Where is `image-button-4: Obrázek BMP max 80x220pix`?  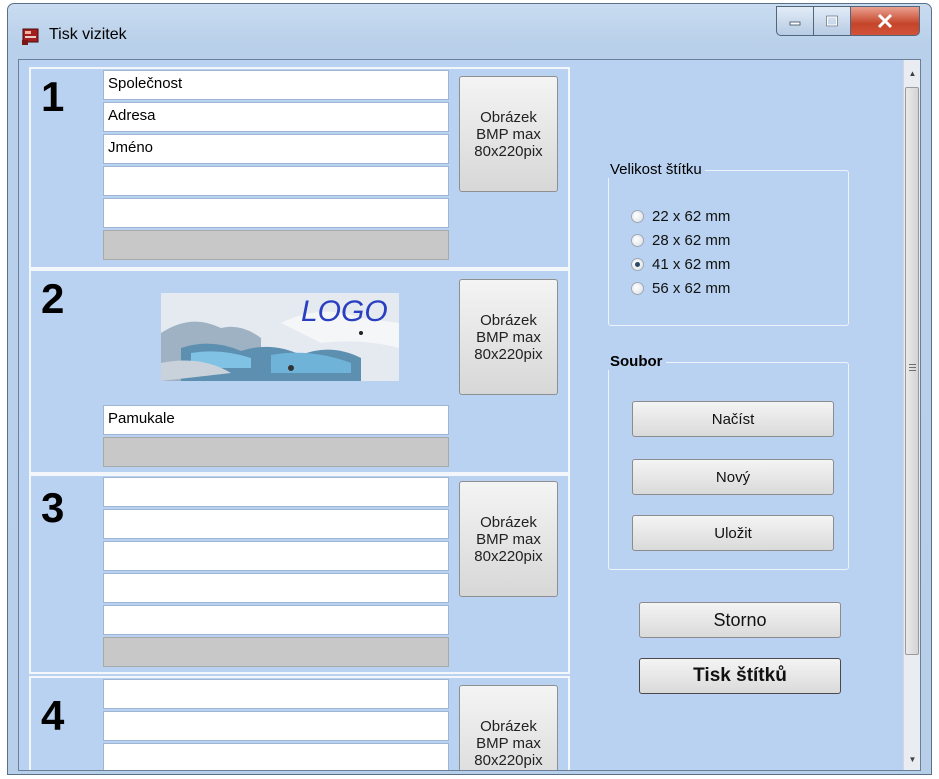 image-button-4: Obrázek BMP max 80x220pix is located at coordinates (508, 727).